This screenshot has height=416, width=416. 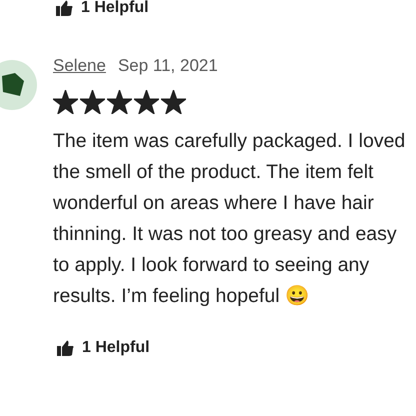 What do you see at coordinates (168, 66) in the screenshot?
I see `review-date: Sep 11, 2021` at bounding box center [168, 66].